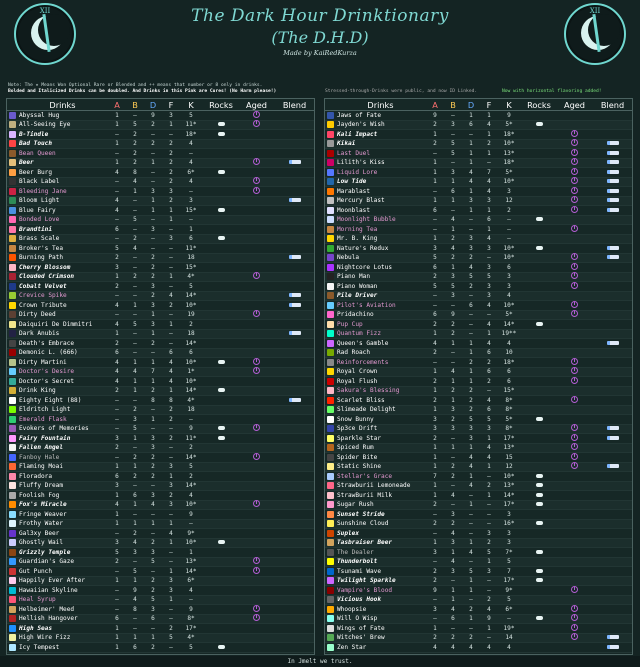 Image resolution: width=640 pixels, height=667 pixels. What do you see at coordinates (191, 638) in the screenshot?
I see `value-k: 4*` at bounding box center [191, 638].